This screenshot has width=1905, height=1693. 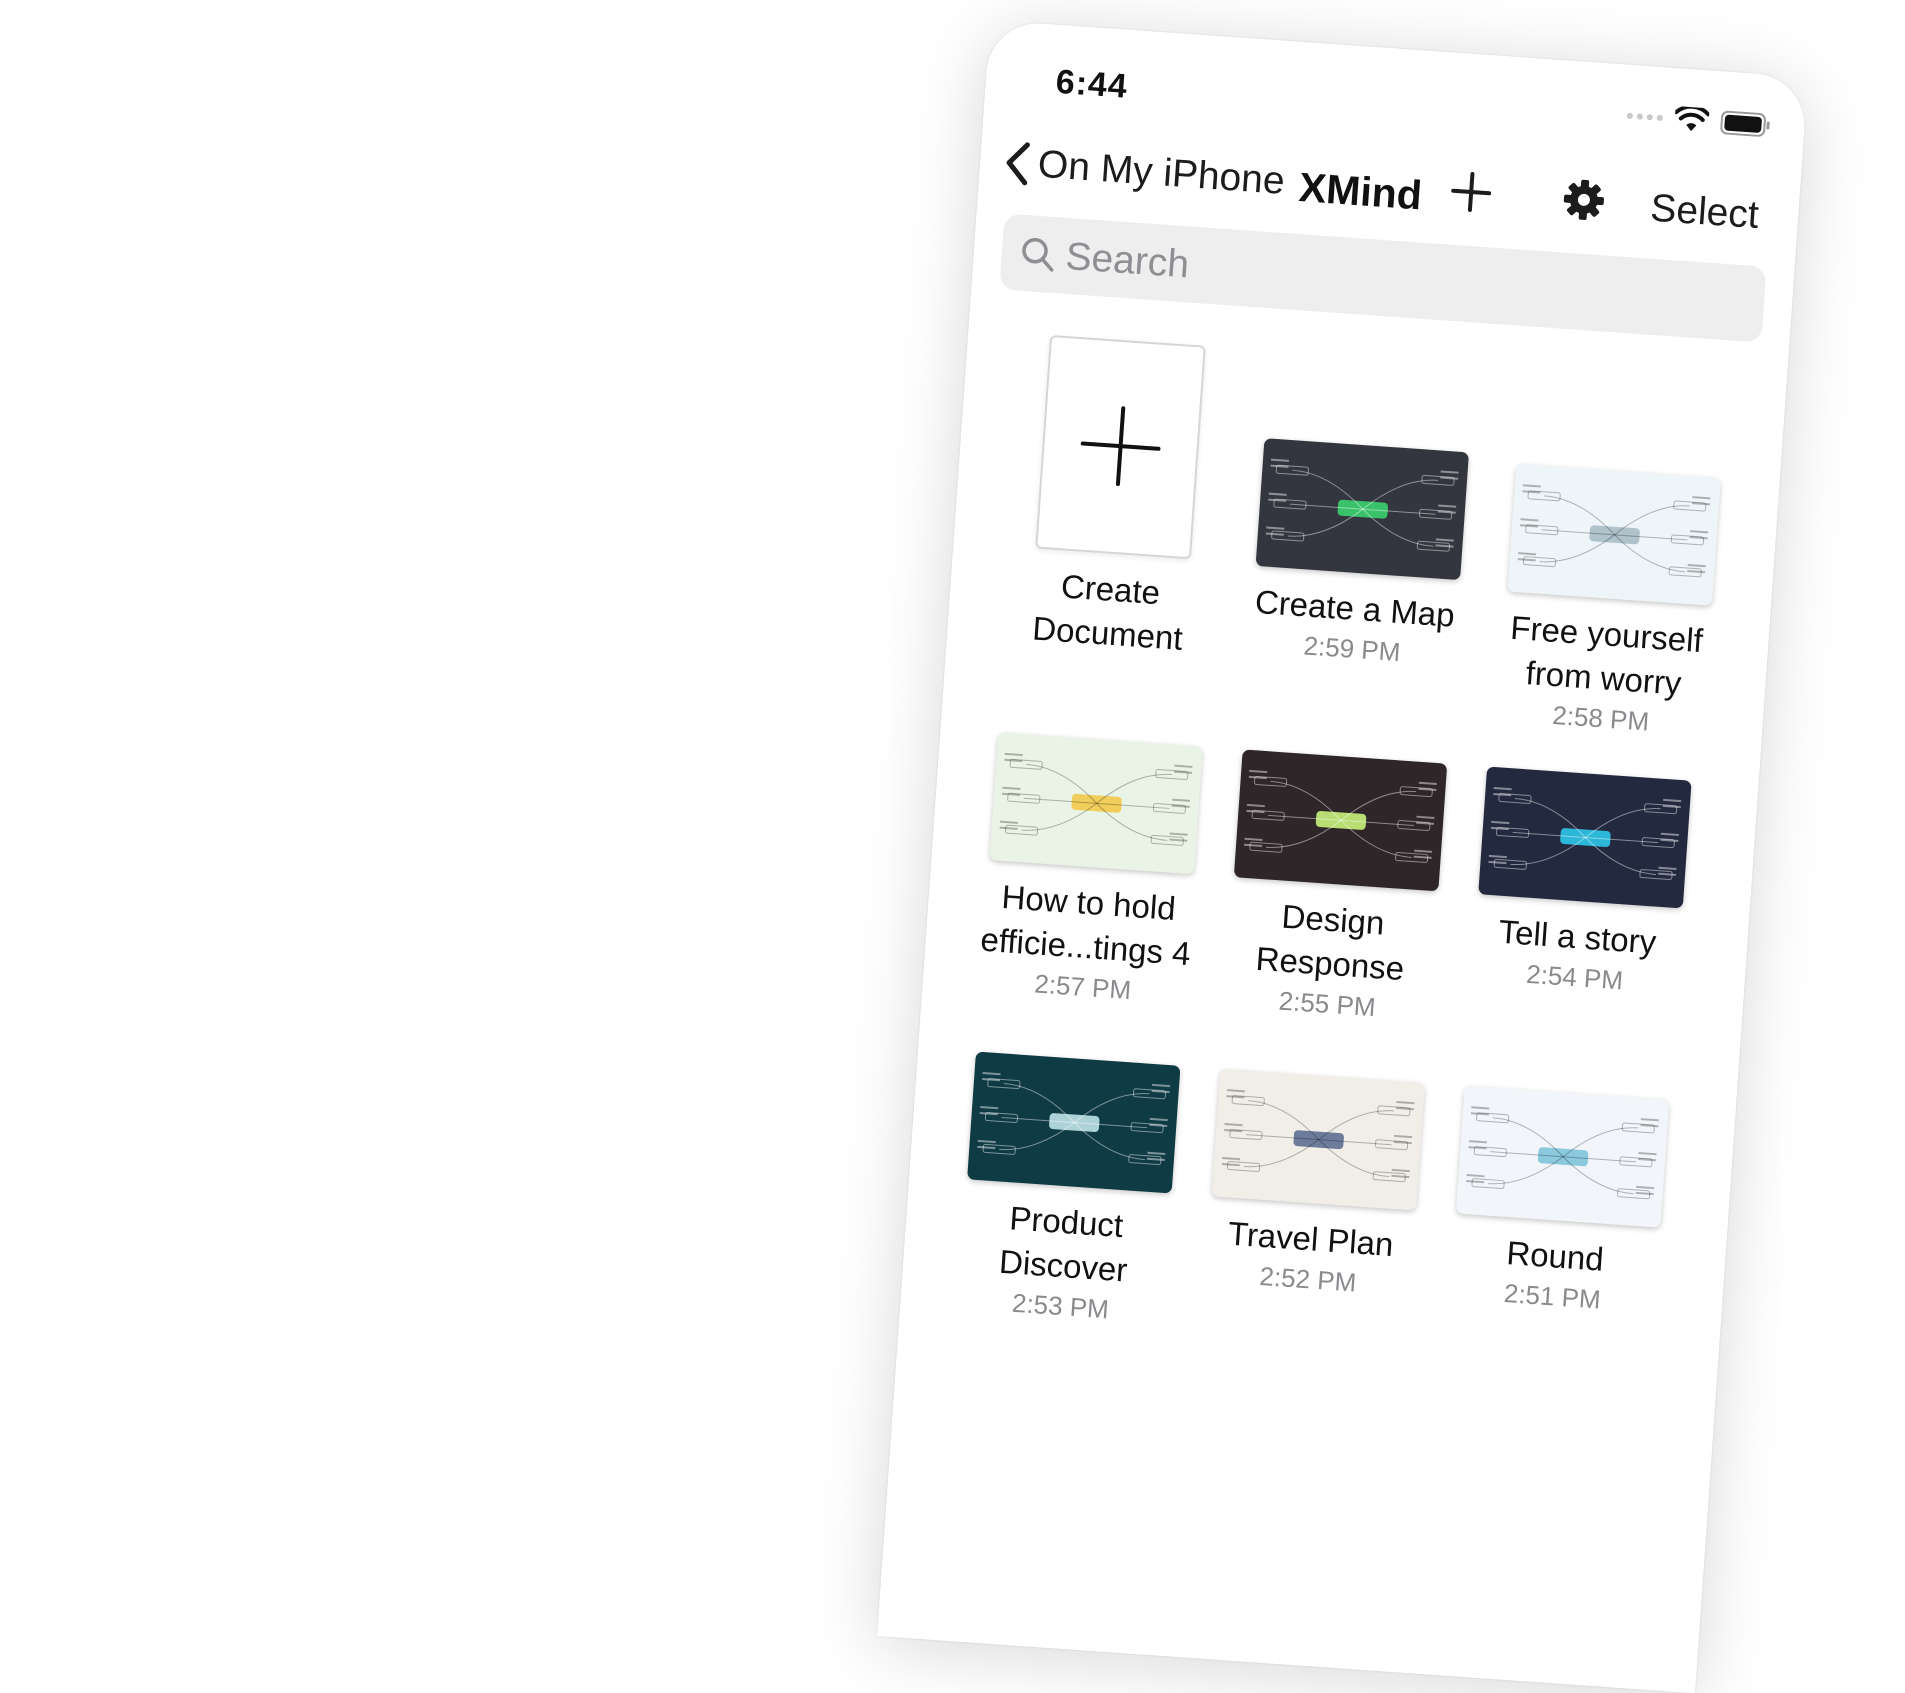 I want to click on document-tile: Round 2:51 PM, so click(x=1559, y=1203).